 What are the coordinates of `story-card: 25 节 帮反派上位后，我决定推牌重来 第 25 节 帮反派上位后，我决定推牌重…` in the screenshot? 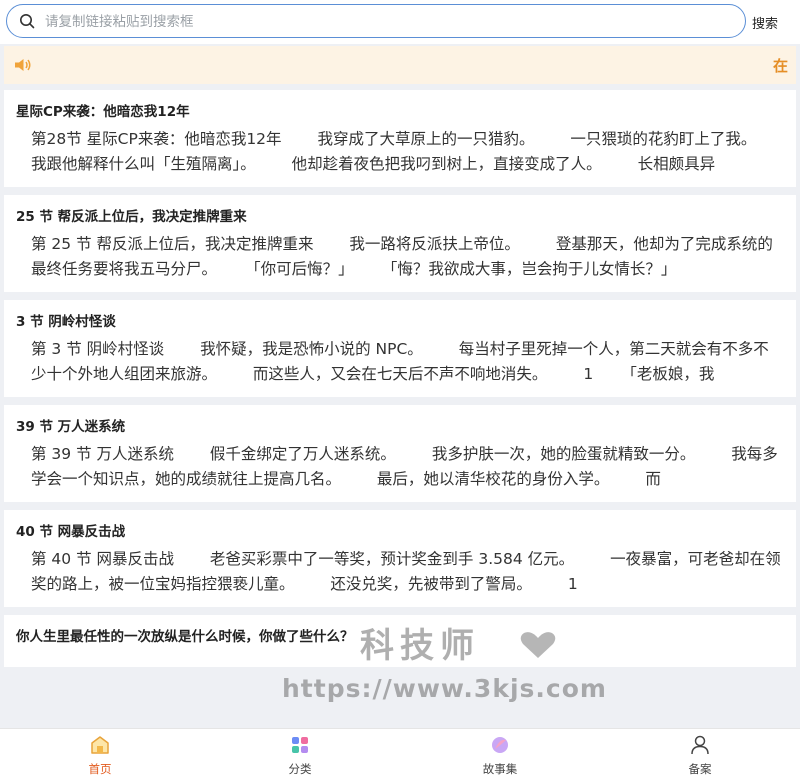 It's located at (400, 243).